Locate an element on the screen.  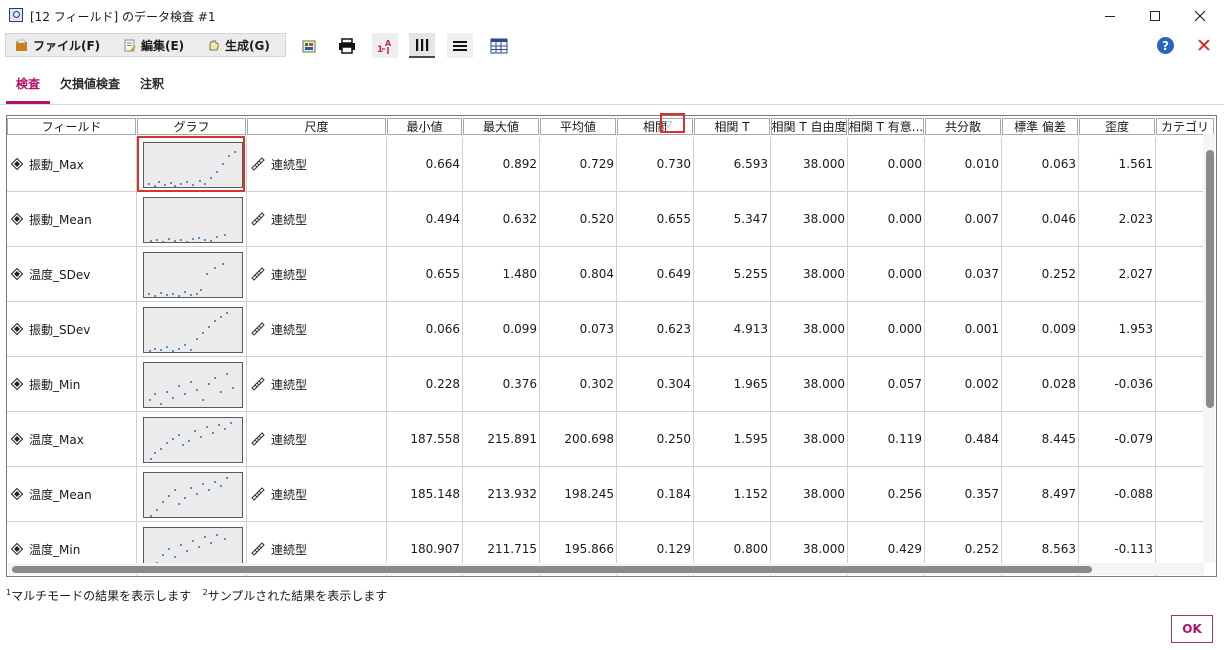
table-view-button is located at coordinates (499, 45).